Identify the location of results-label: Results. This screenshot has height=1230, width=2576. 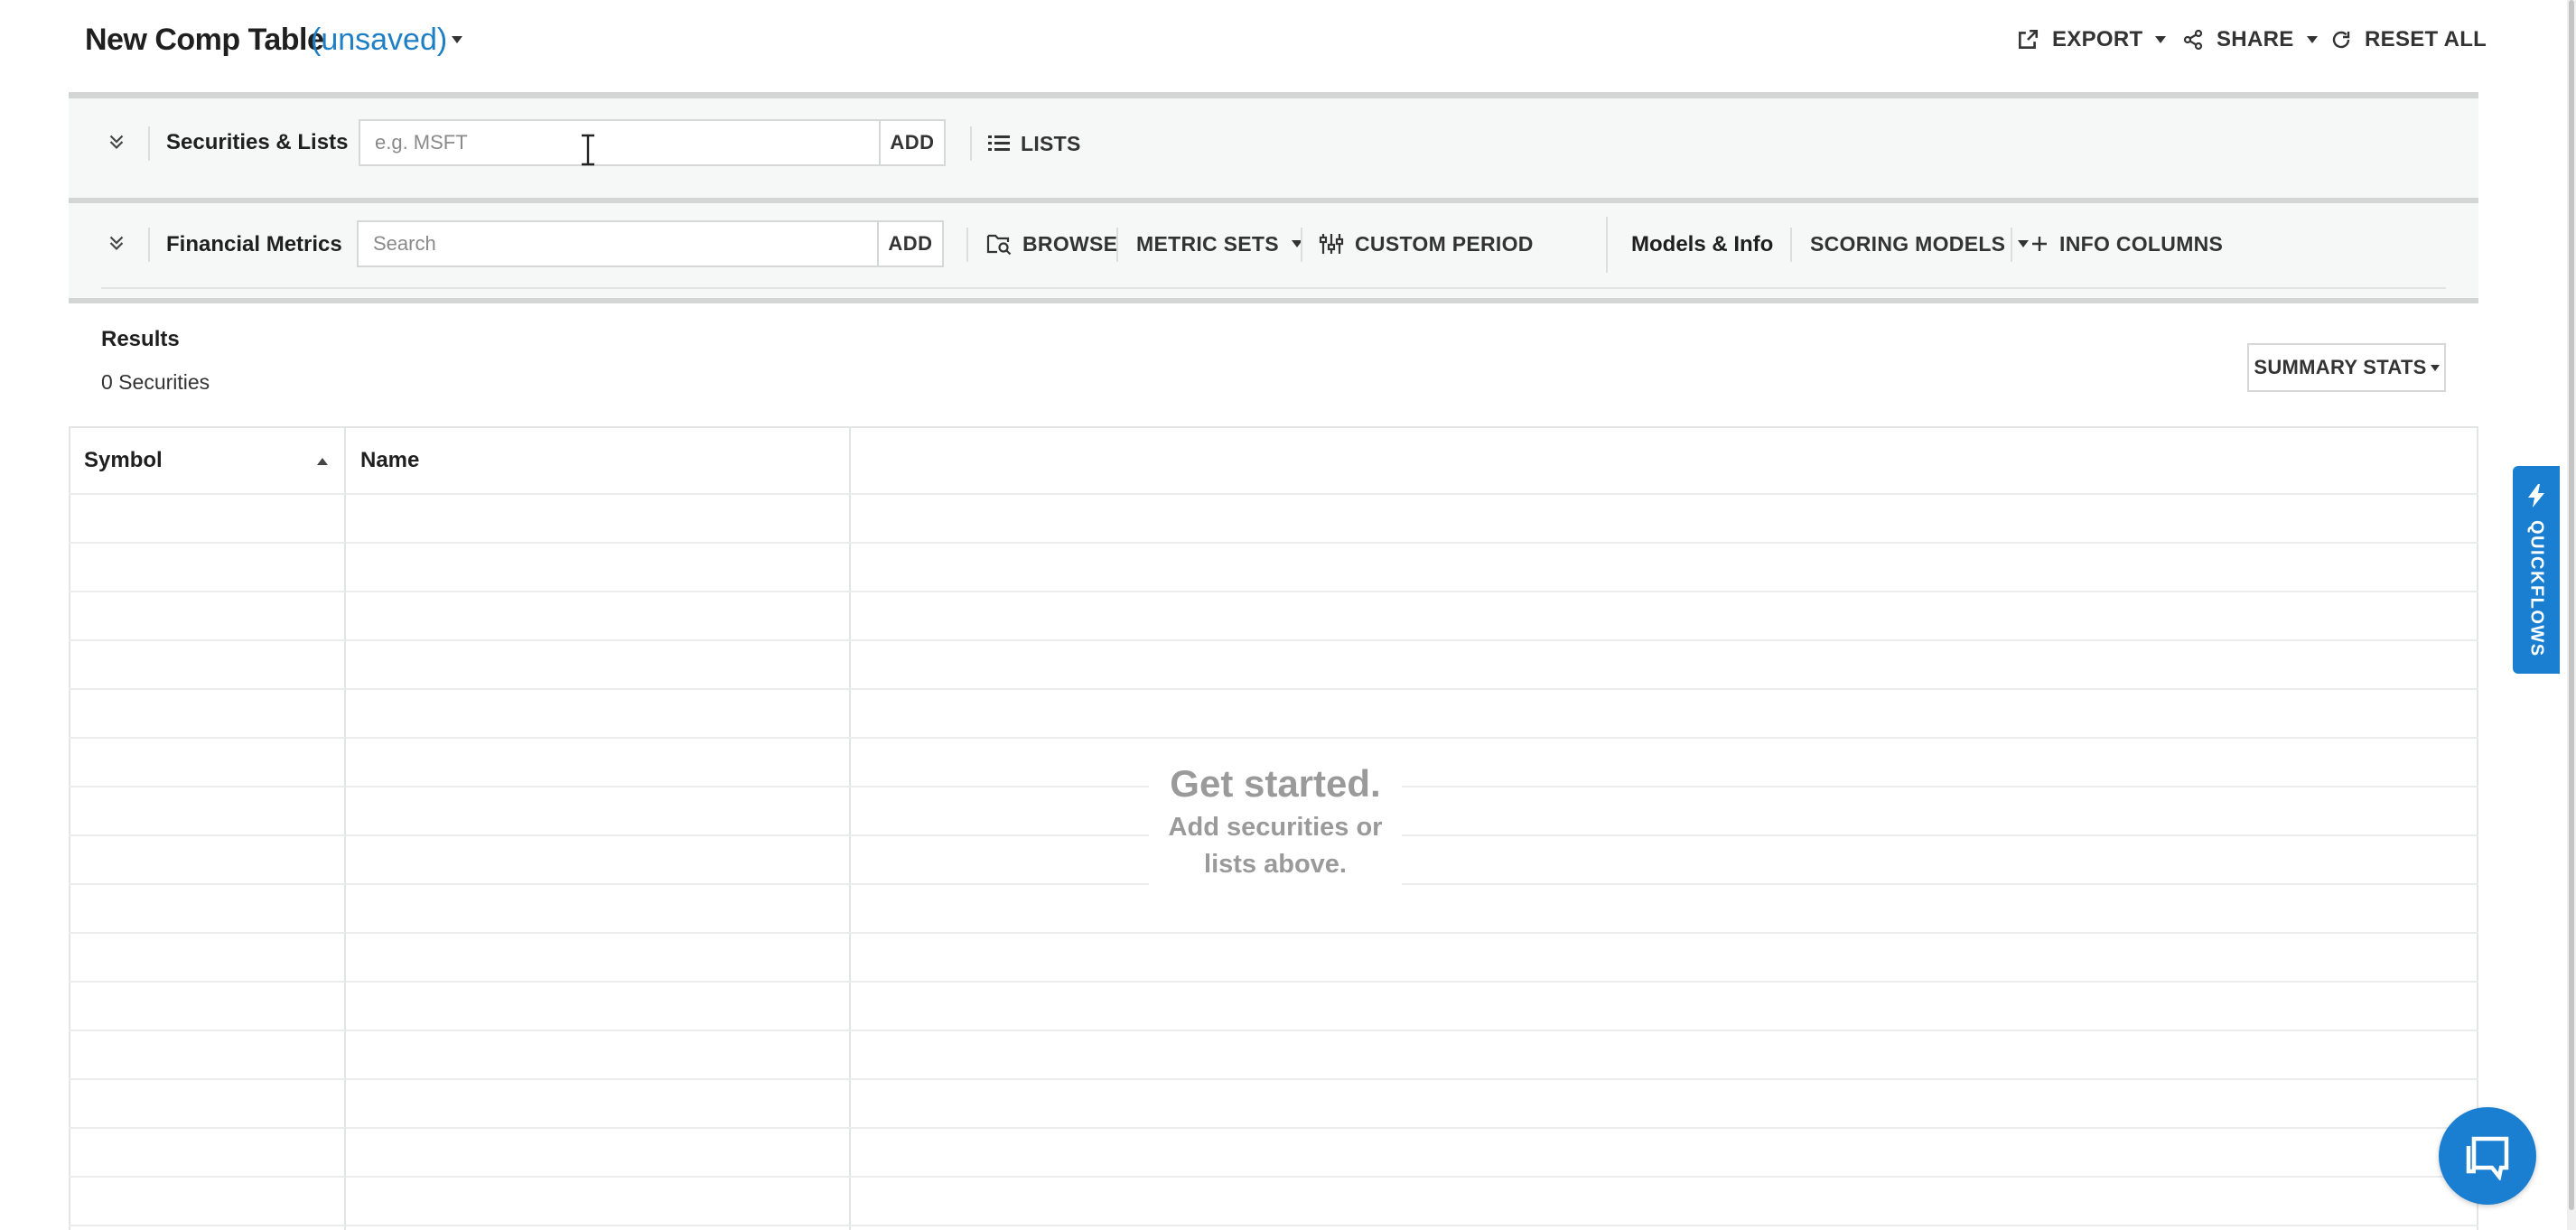
(140, 339).